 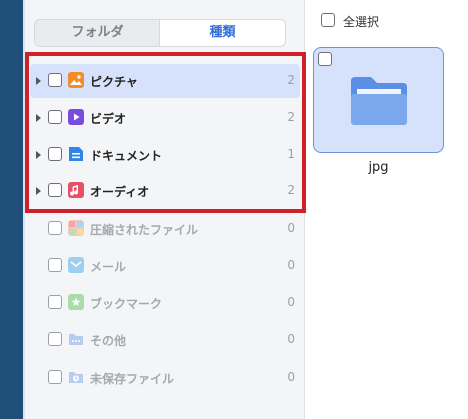 I want to click on folder-icon, so click(x=379, y=101).